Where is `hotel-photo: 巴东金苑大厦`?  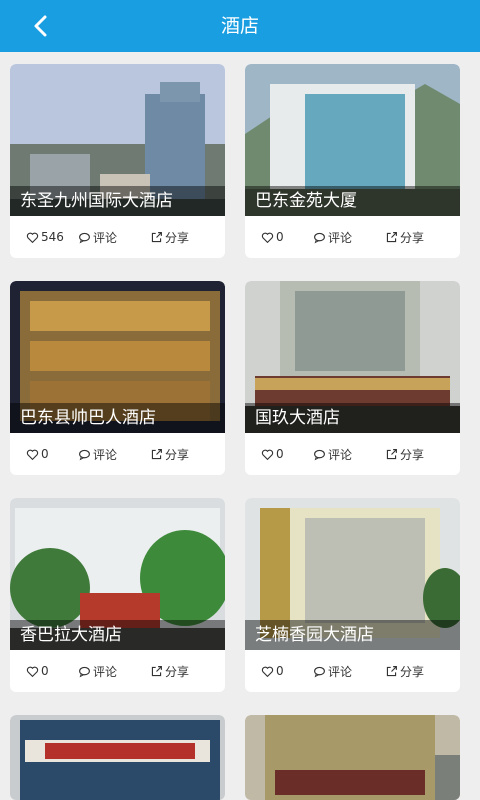
hotel-photo: 巴东金苑大厦 is located at coordinates (352, 140).